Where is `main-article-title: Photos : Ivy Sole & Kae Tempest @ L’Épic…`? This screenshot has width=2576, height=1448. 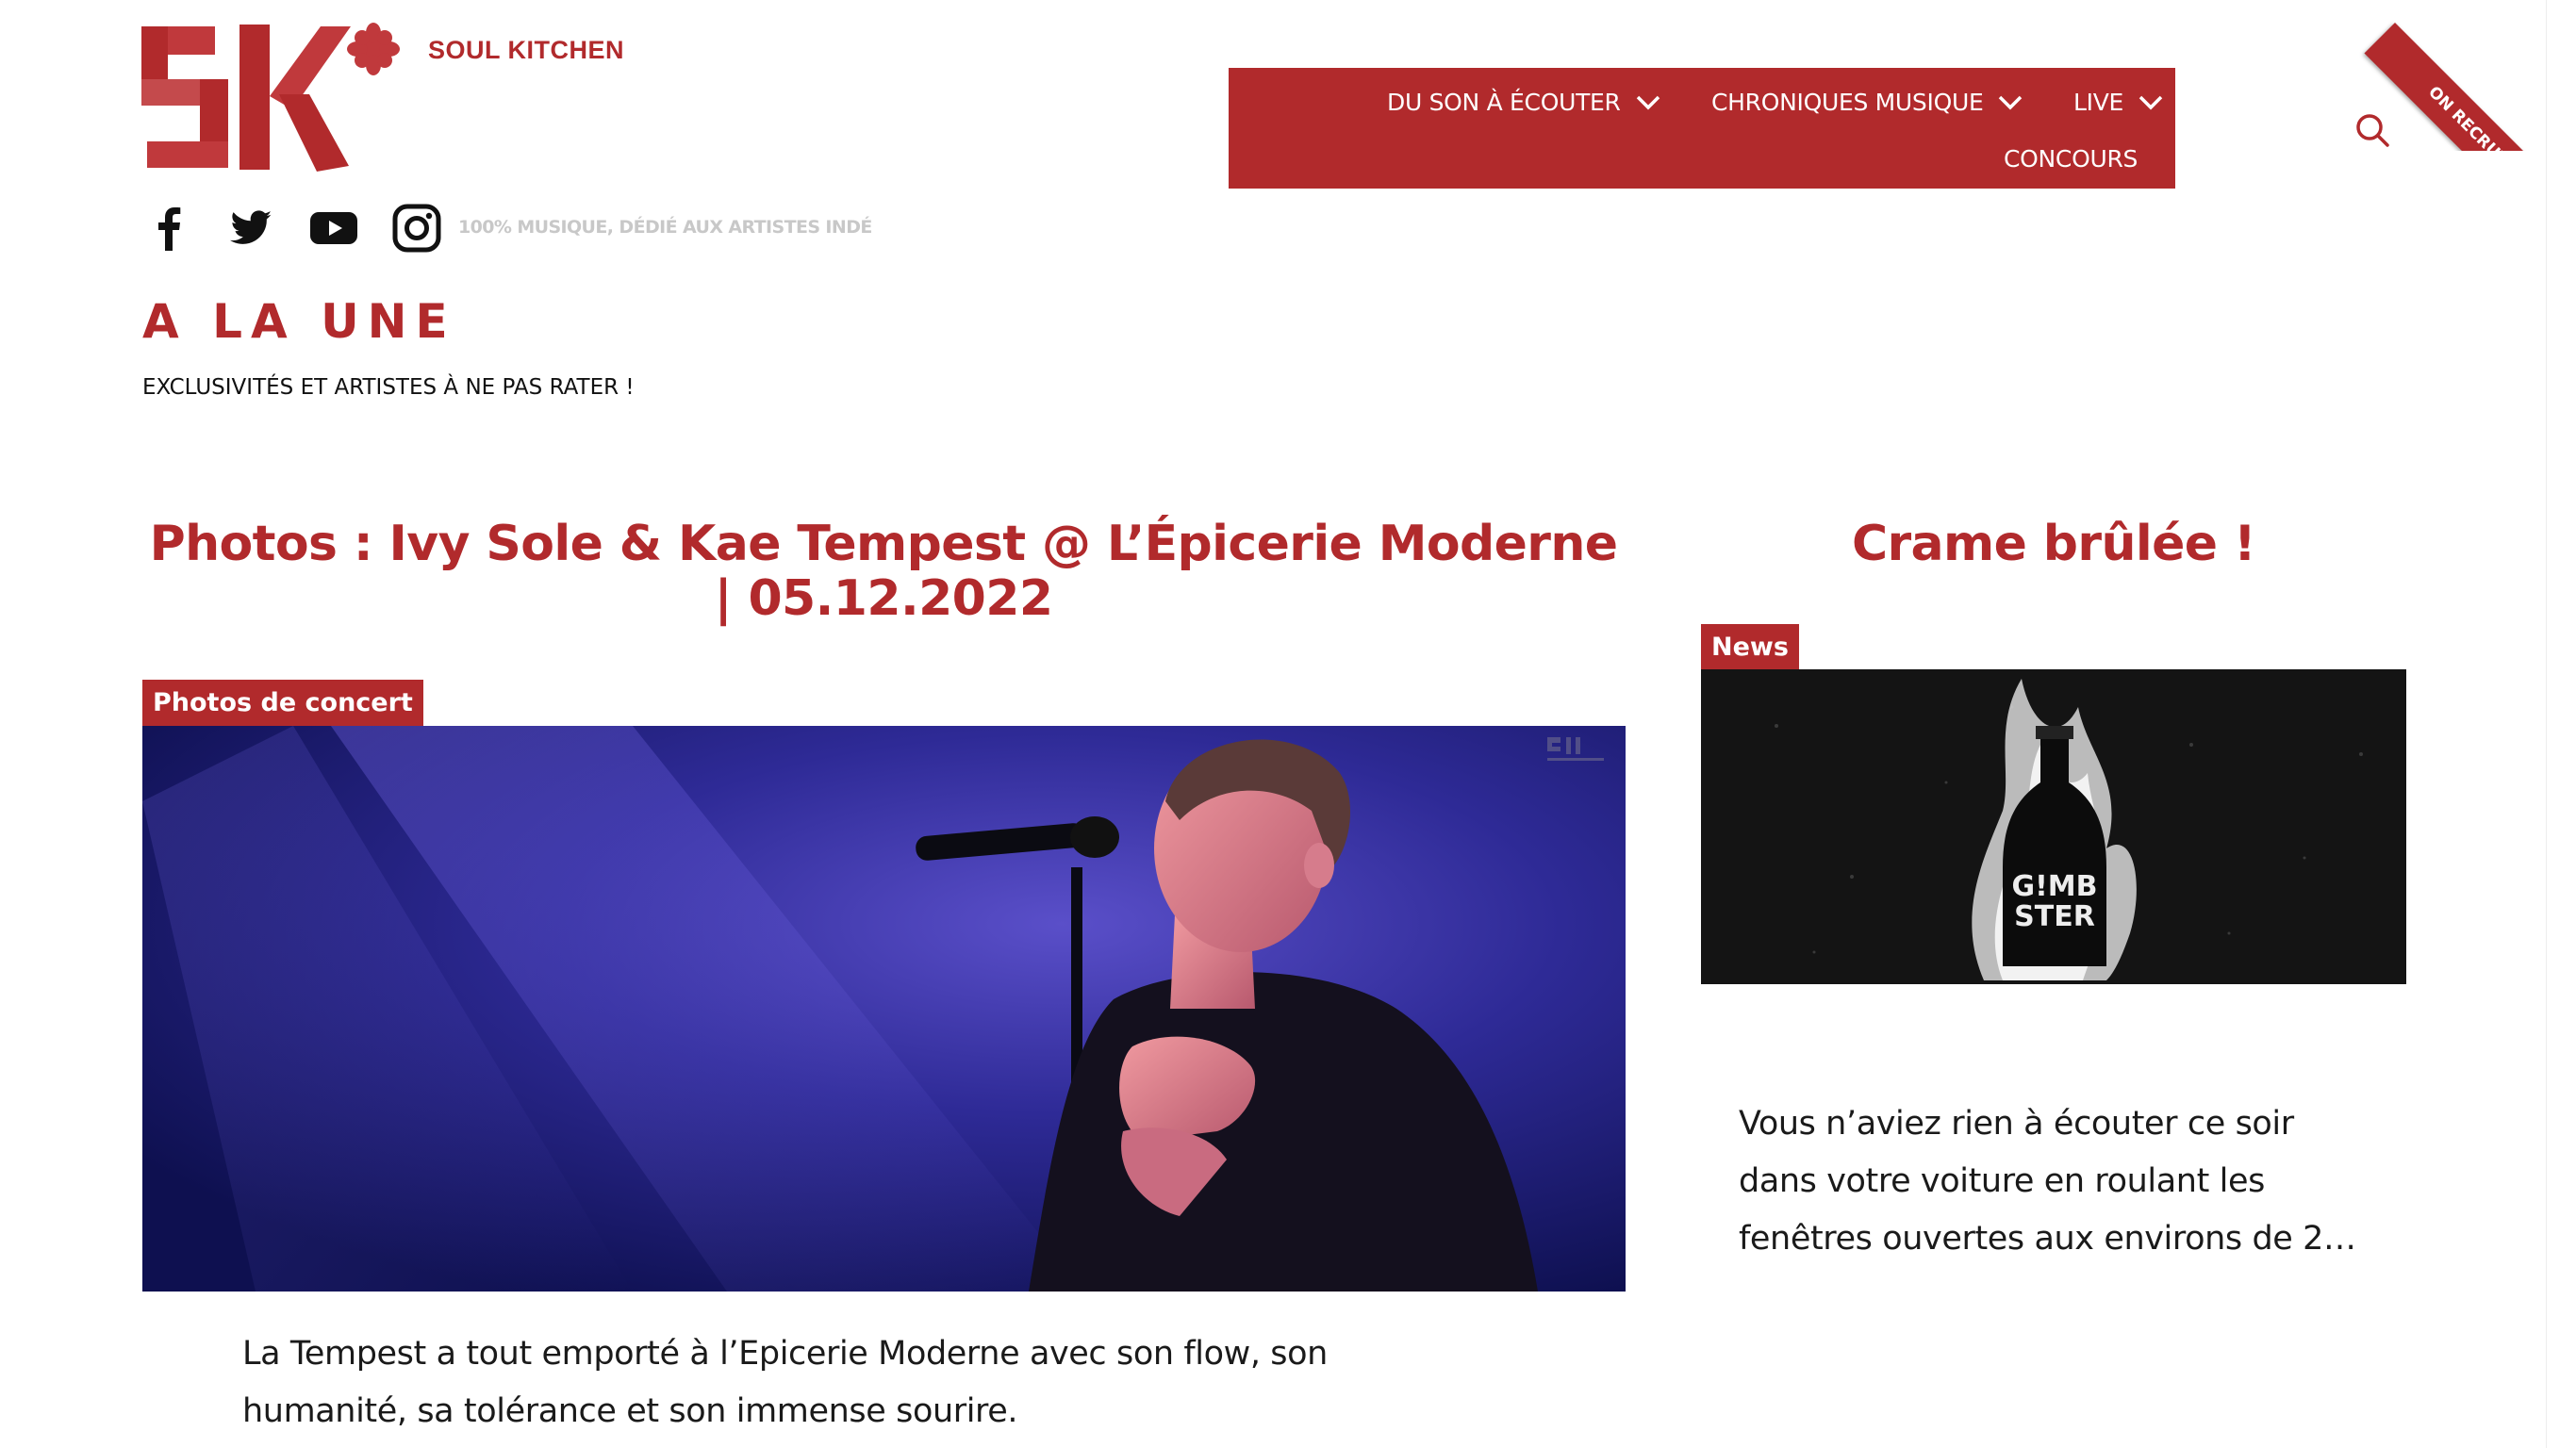 main-article-title: Photos : Ivy Sole & Kae Tempest @ L’Épic… is located at coordinates (883, 571).